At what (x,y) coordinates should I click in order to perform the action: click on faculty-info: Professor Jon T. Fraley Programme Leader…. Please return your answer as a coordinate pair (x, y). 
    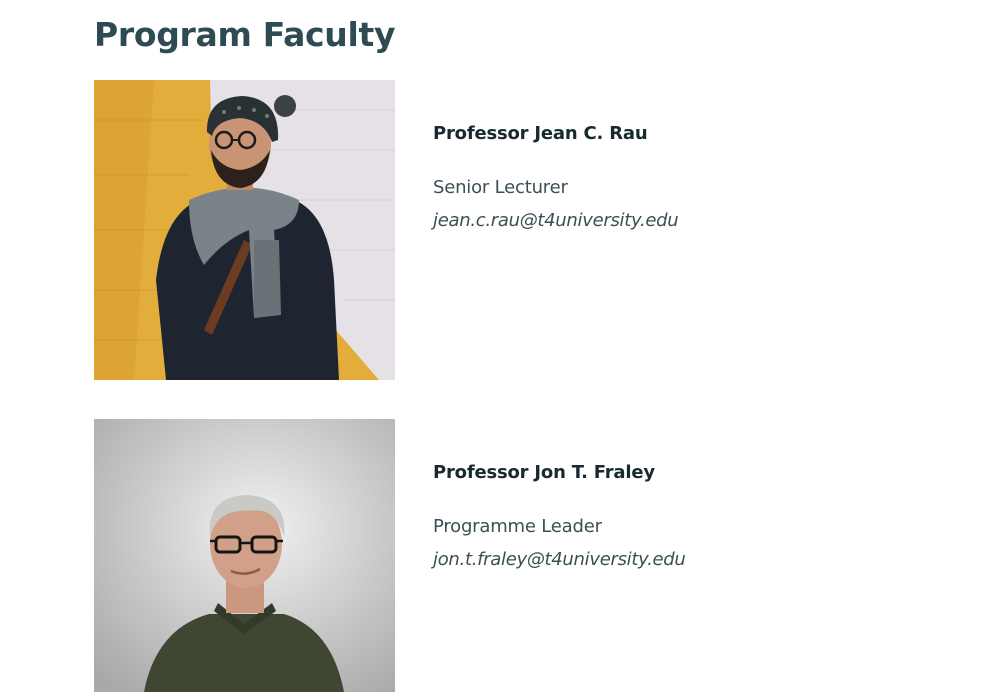
    Looking at the image, I should click on (653, 516).